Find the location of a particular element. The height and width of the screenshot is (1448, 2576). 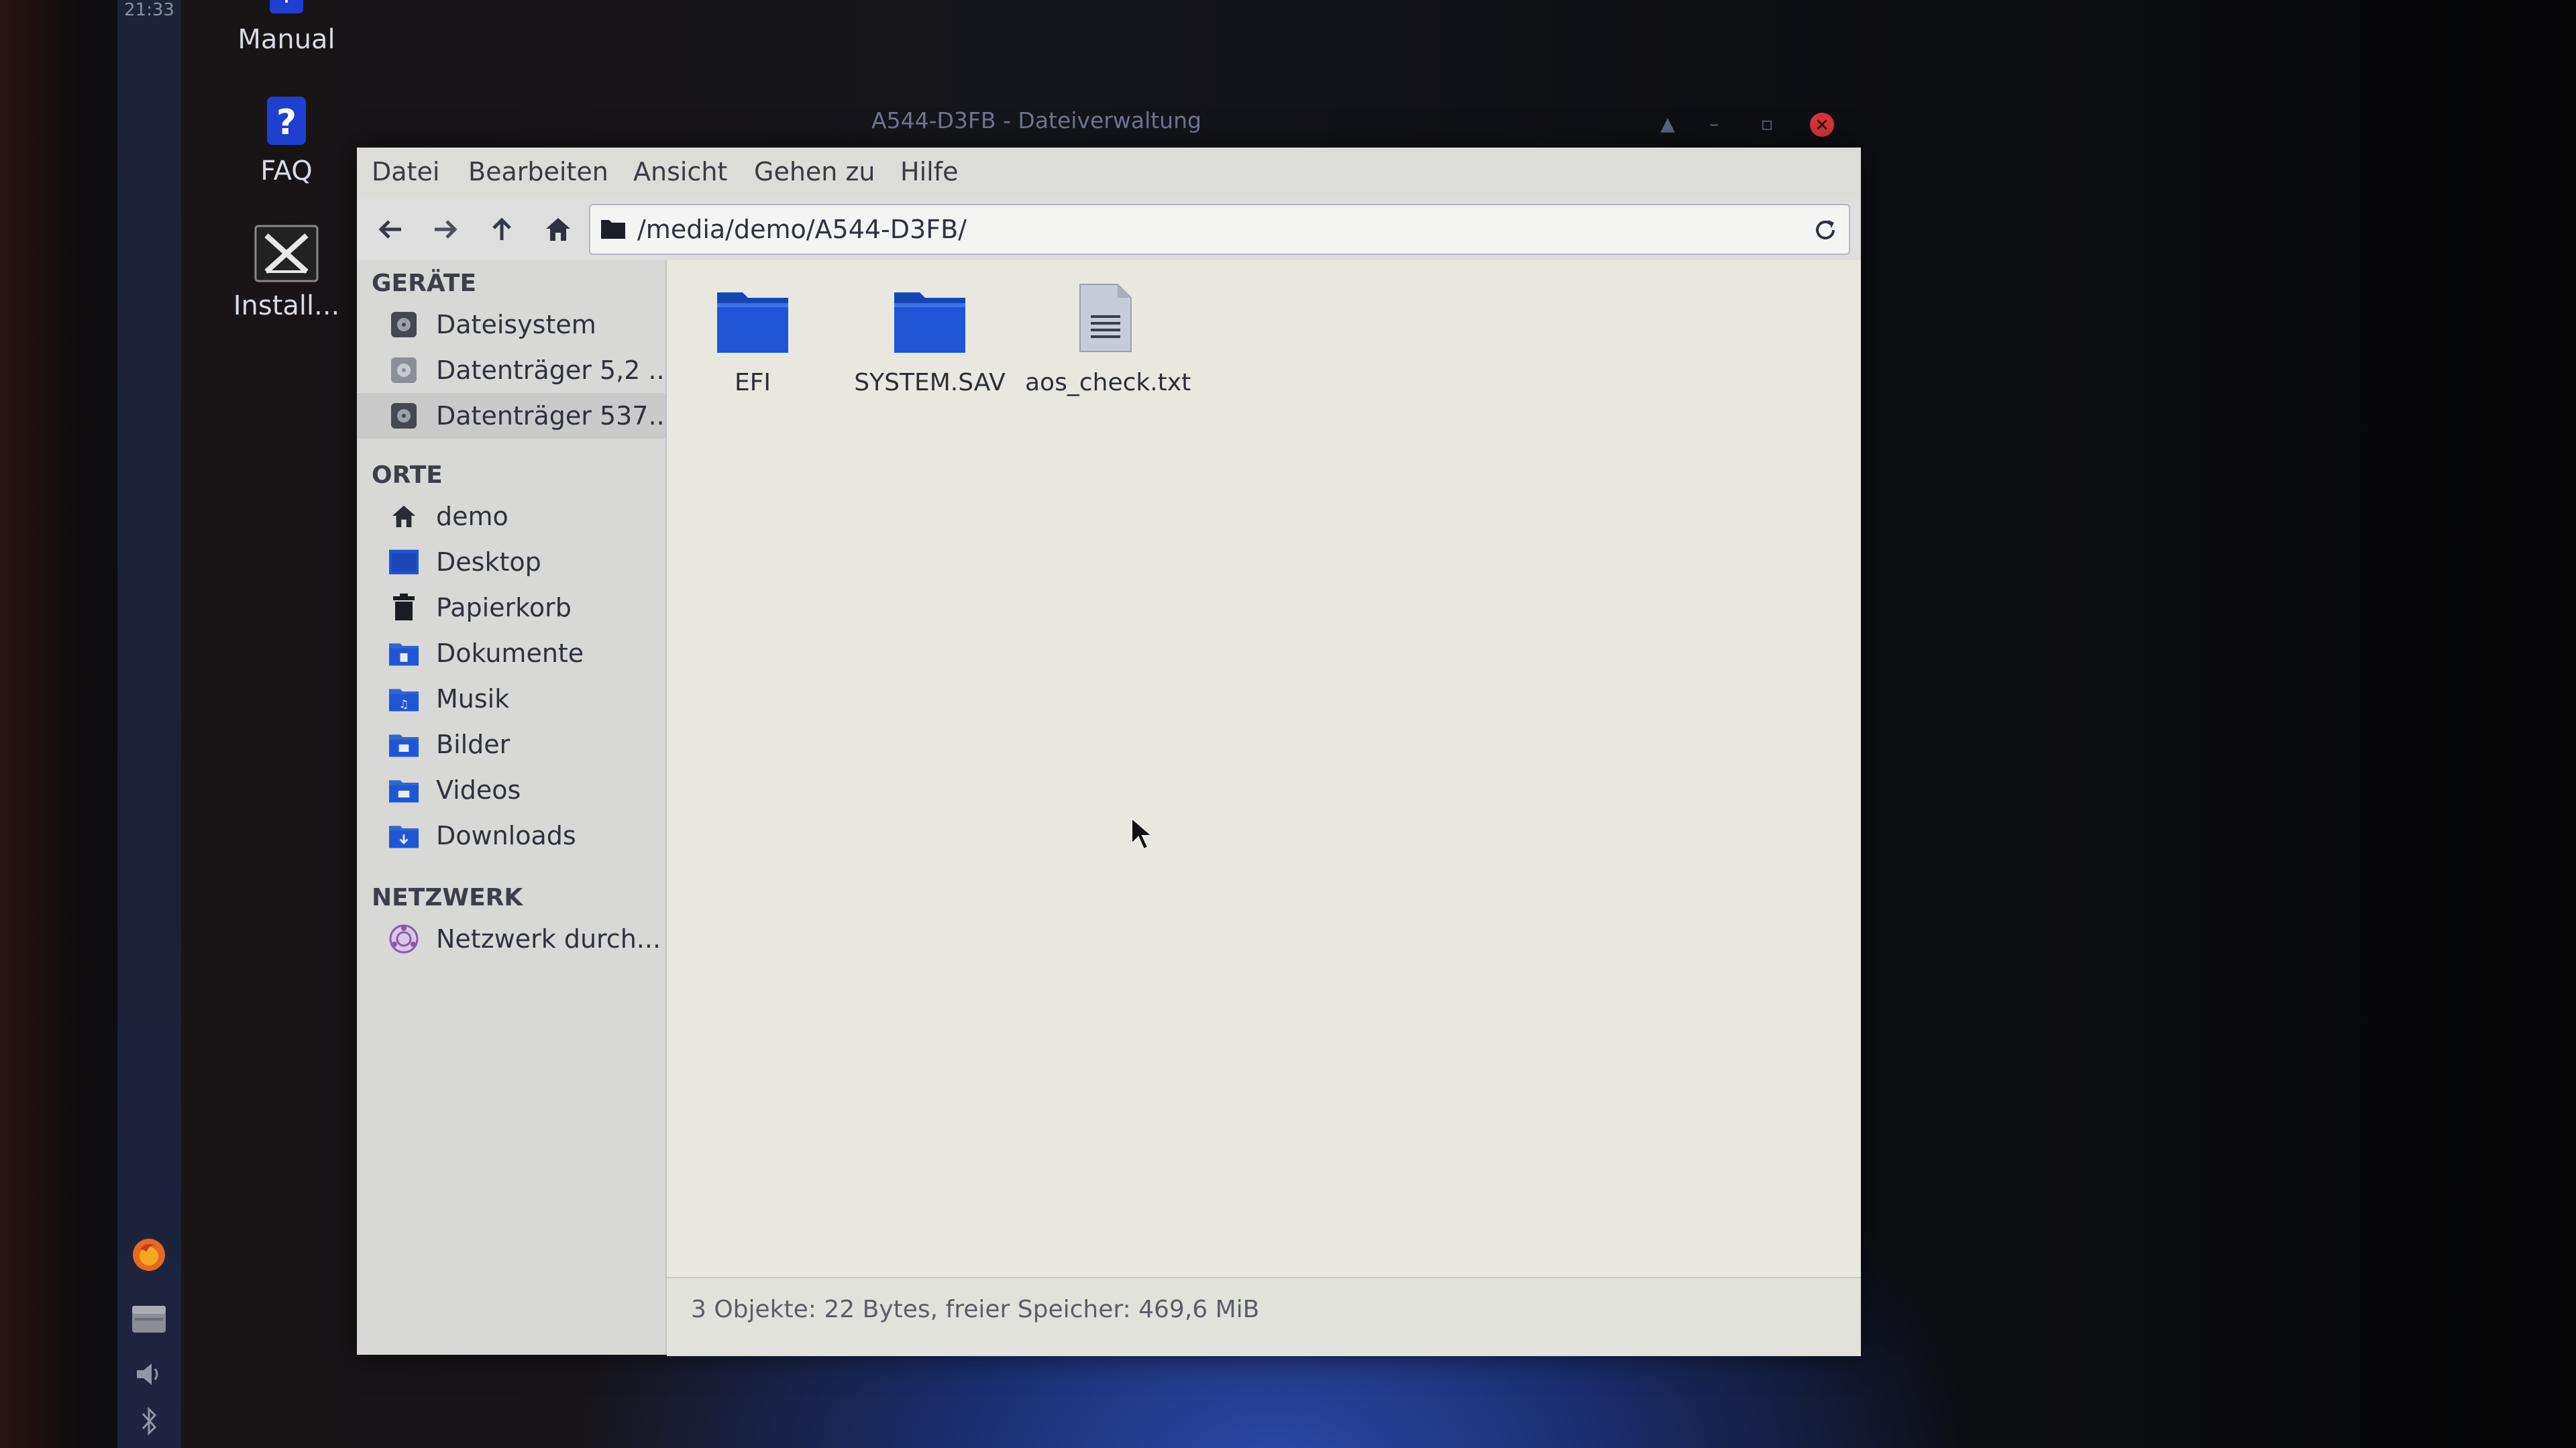

bluetooth-icon is located at coordinates (148, 1421).